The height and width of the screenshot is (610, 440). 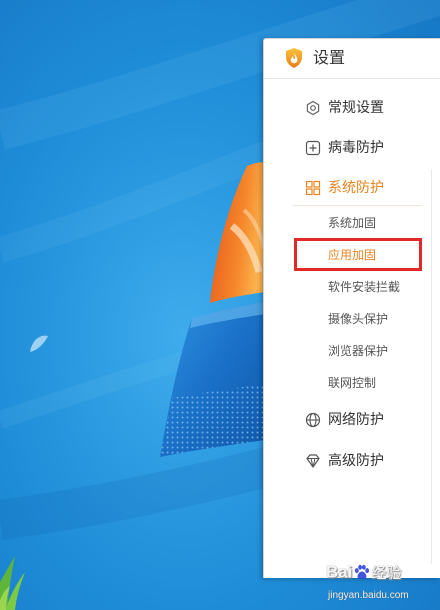 What do you see at coordinates (313, 108) in the screenshot?
I see `gear-icon` at bounding box center [313, 108].